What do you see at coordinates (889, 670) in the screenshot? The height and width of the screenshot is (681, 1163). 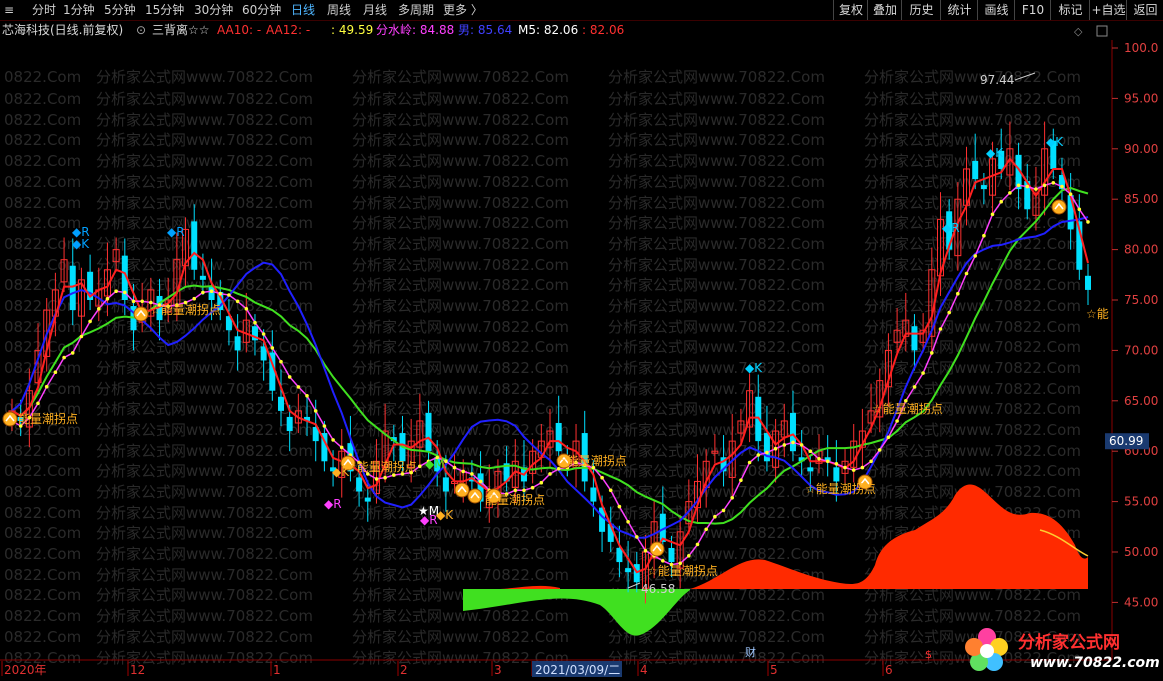 I see `date-label: 6` at bounding box center [889, 670].